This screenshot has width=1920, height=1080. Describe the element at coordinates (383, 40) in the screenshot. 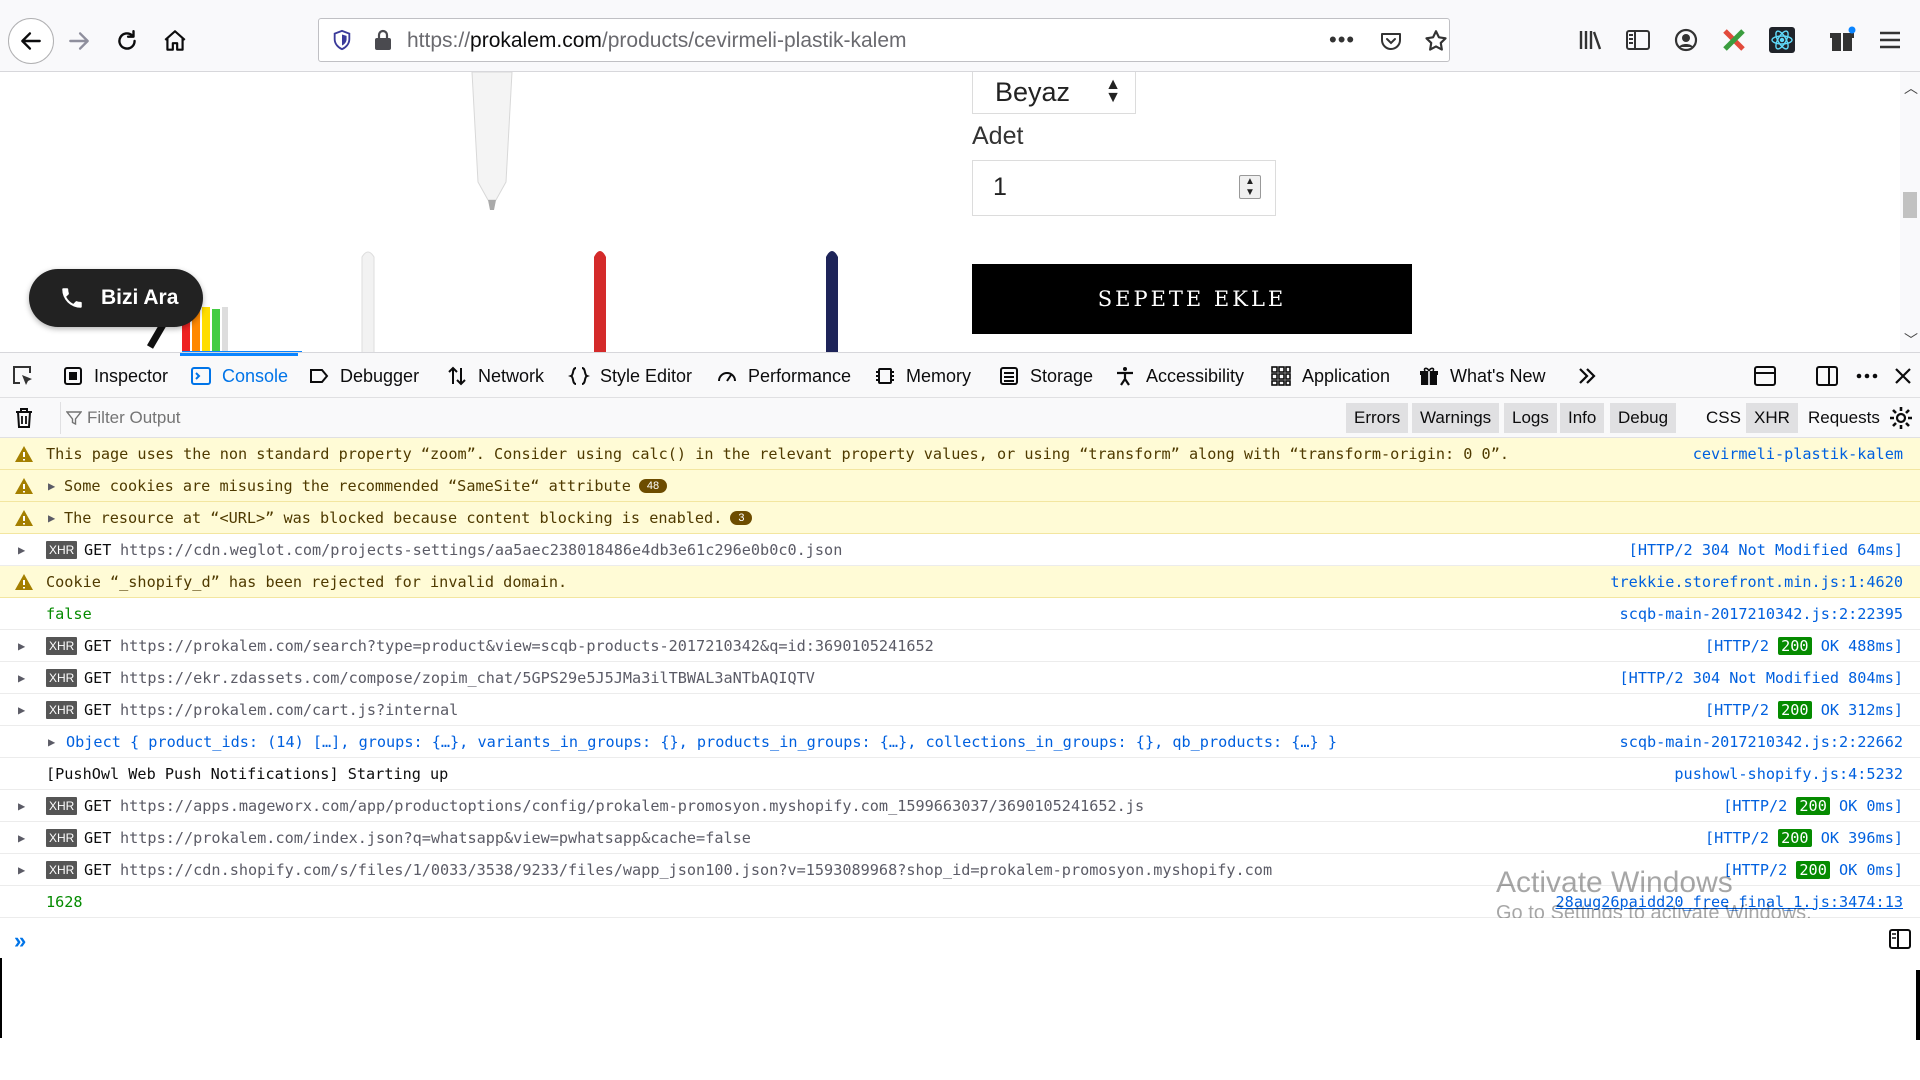

I see `lock-icon` at that location.